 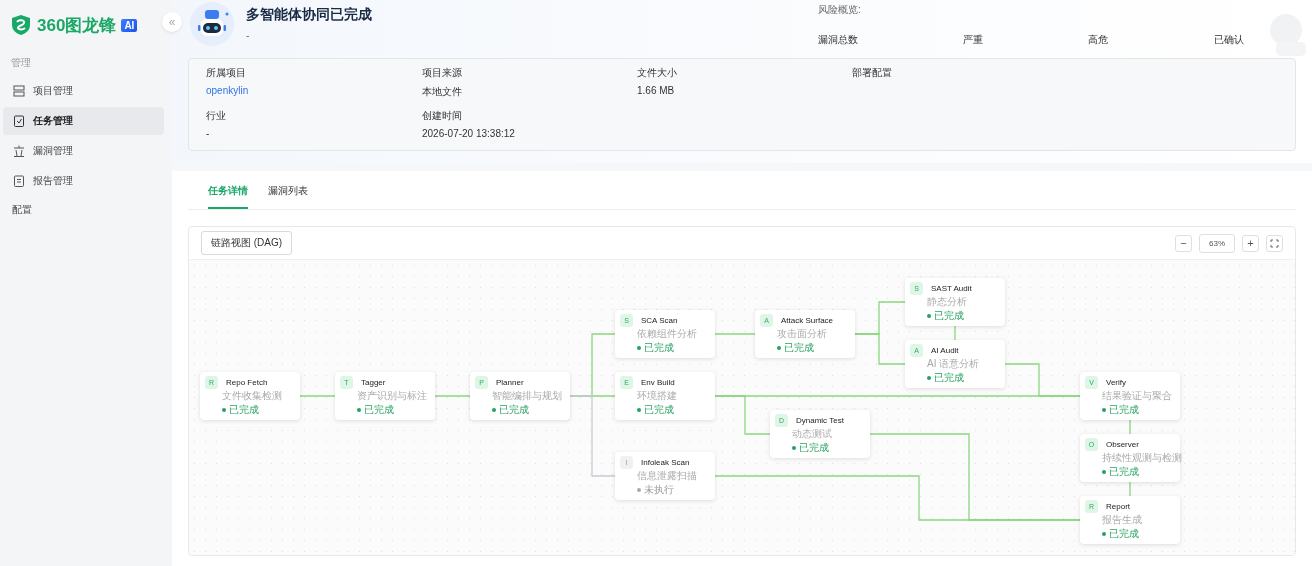 What do you see at coordinates (83, 121) in the screenshot?
I see `sidebar-item: 任务管理` at bounding box center [83, 121].